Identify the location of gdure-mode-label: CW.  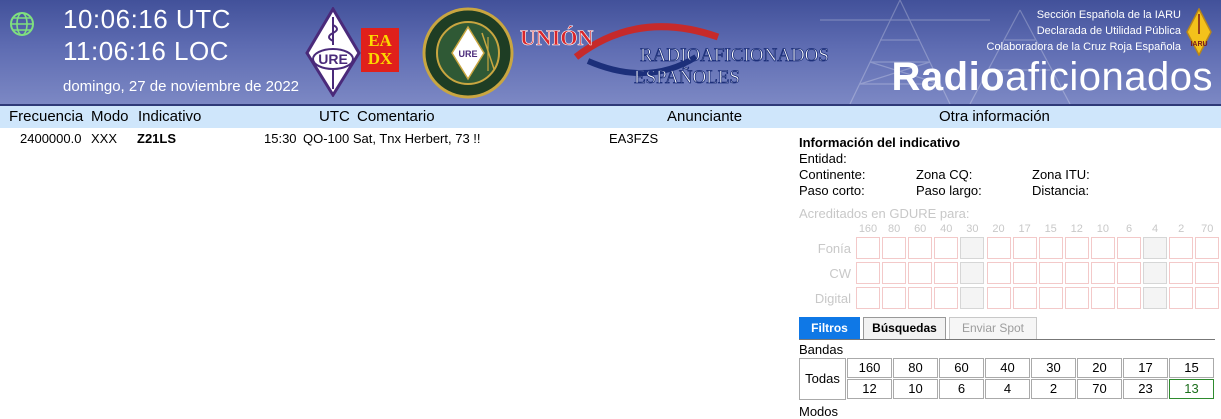
(840, 273).